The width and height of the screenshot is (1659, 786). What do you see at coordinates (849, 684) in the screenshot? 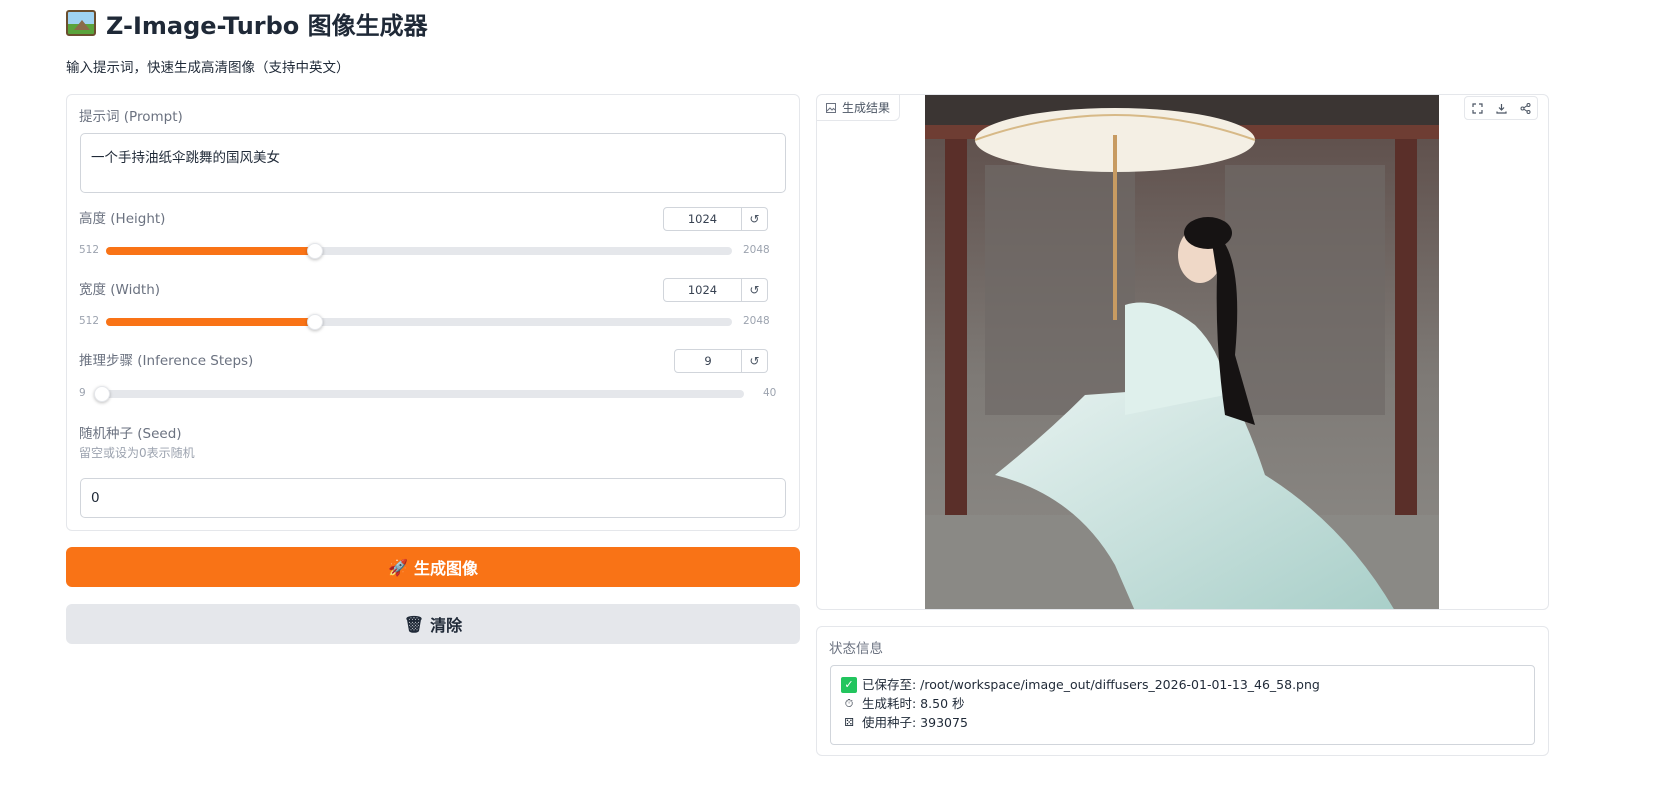
I see `check-icon: ✓` at bounding box center [849, 684].